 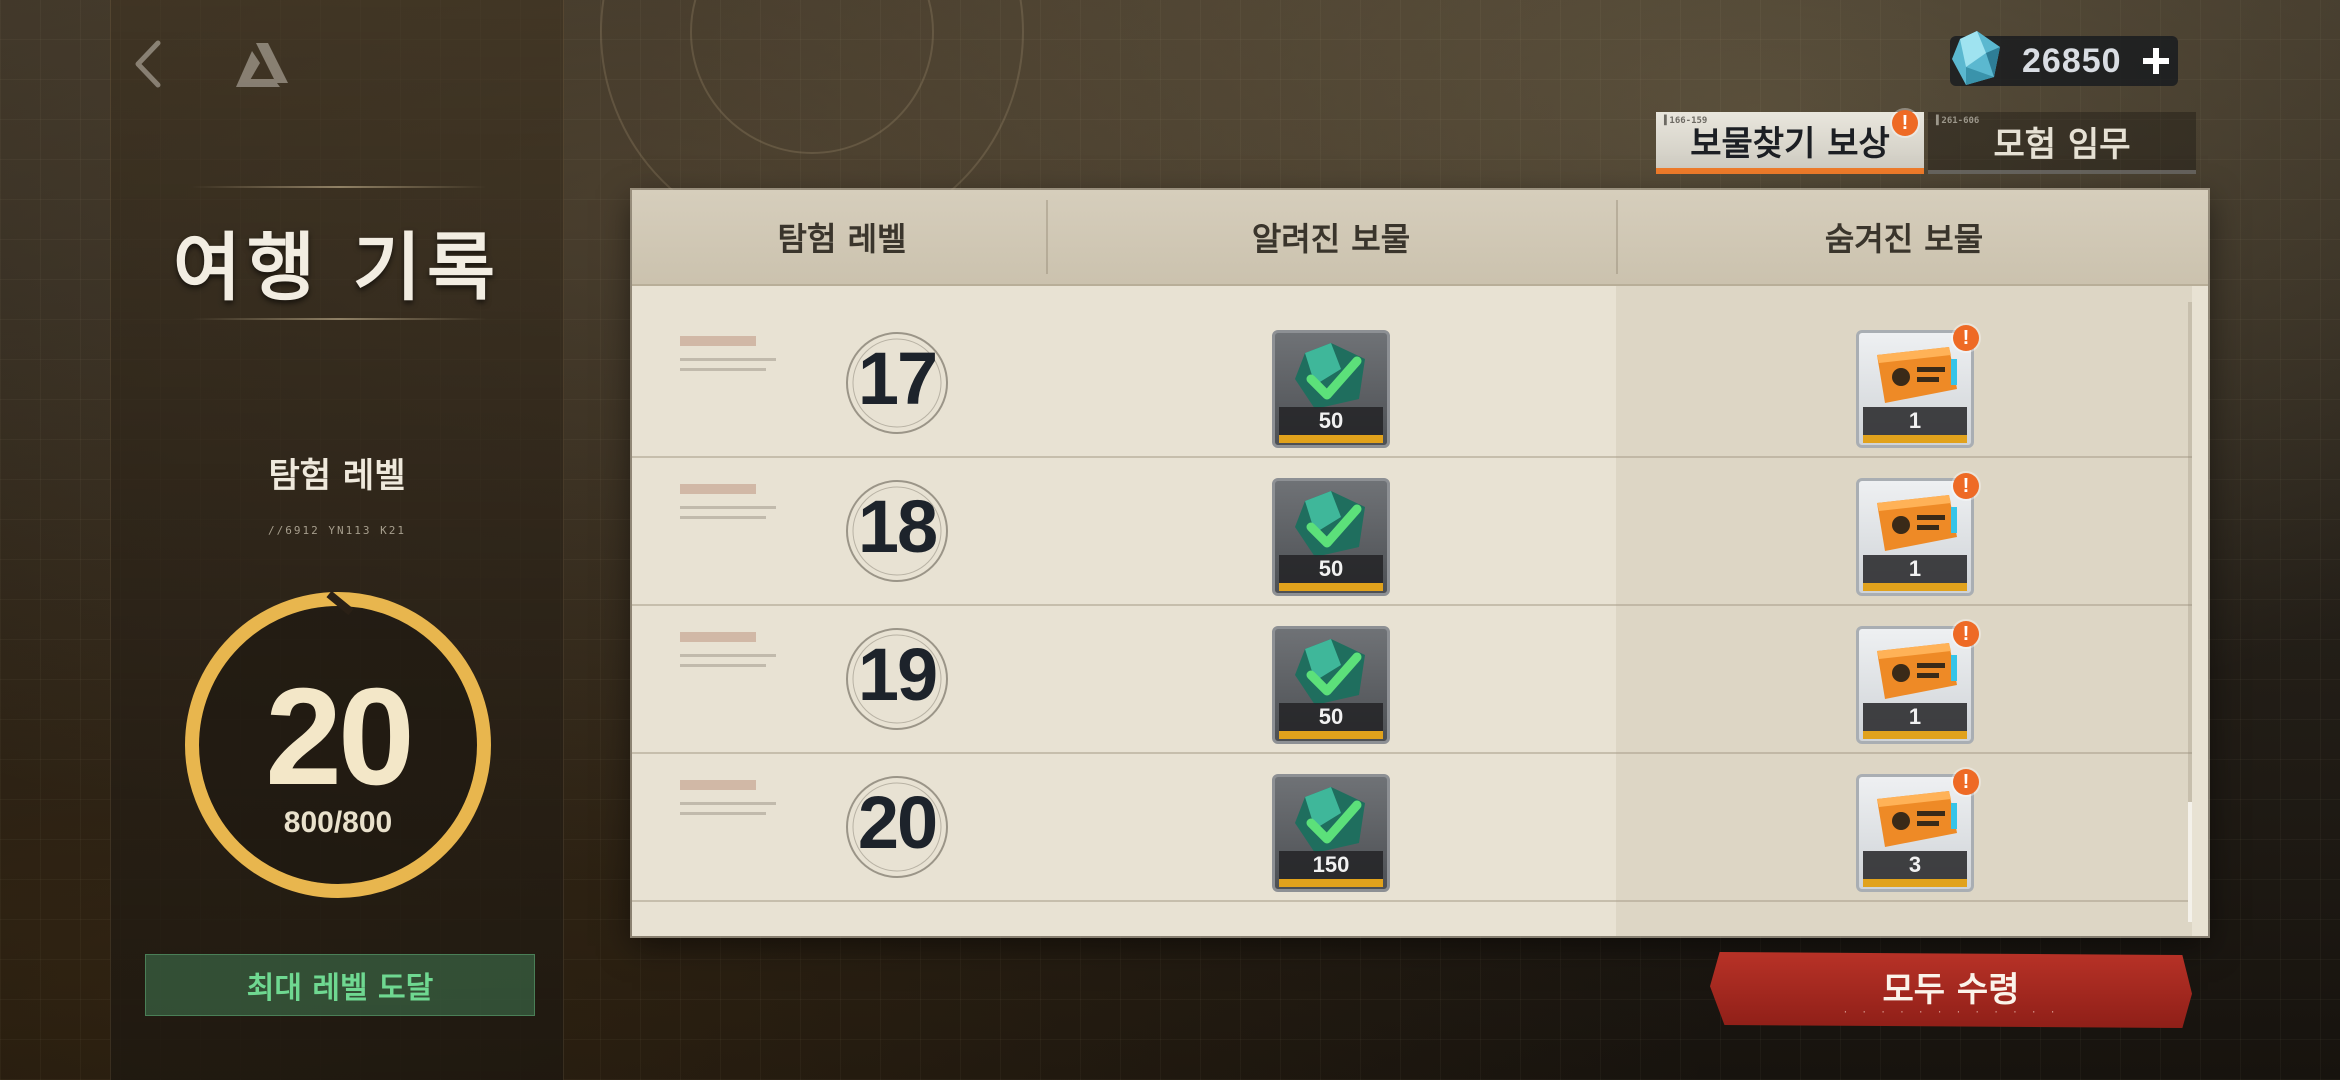 I want to click on row-level: 19, so click(x=897, y=674).